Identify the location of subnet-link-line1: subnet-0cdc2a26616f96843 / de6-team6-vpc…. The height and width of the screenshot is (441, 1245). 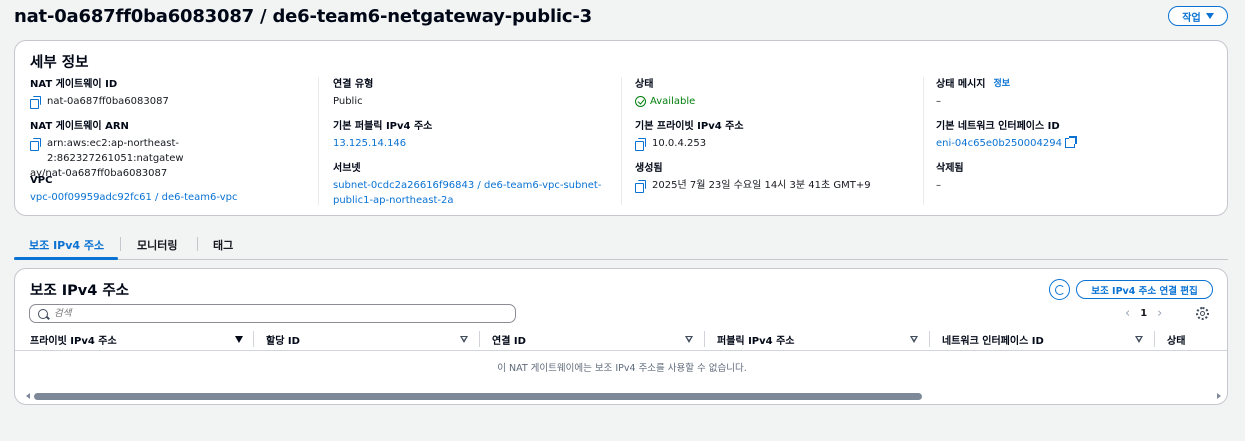
(467, 185).